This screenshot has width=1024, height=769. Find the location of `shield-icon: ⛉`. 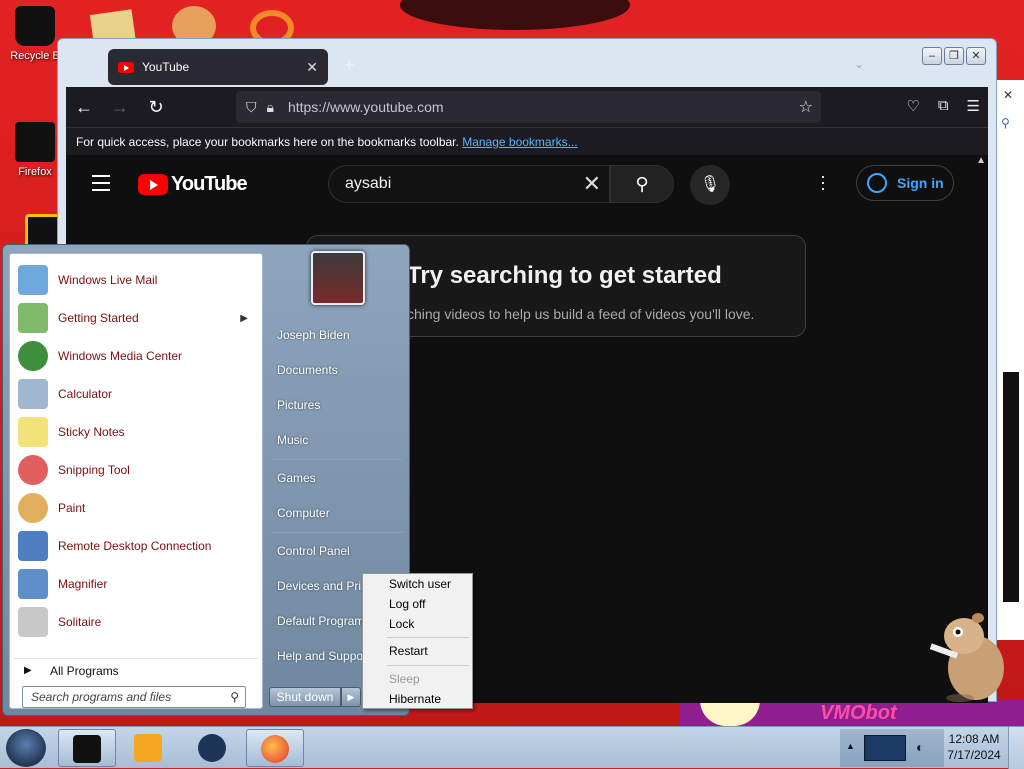

shield-icon: ⛉ is located at coordinates (251, 107).